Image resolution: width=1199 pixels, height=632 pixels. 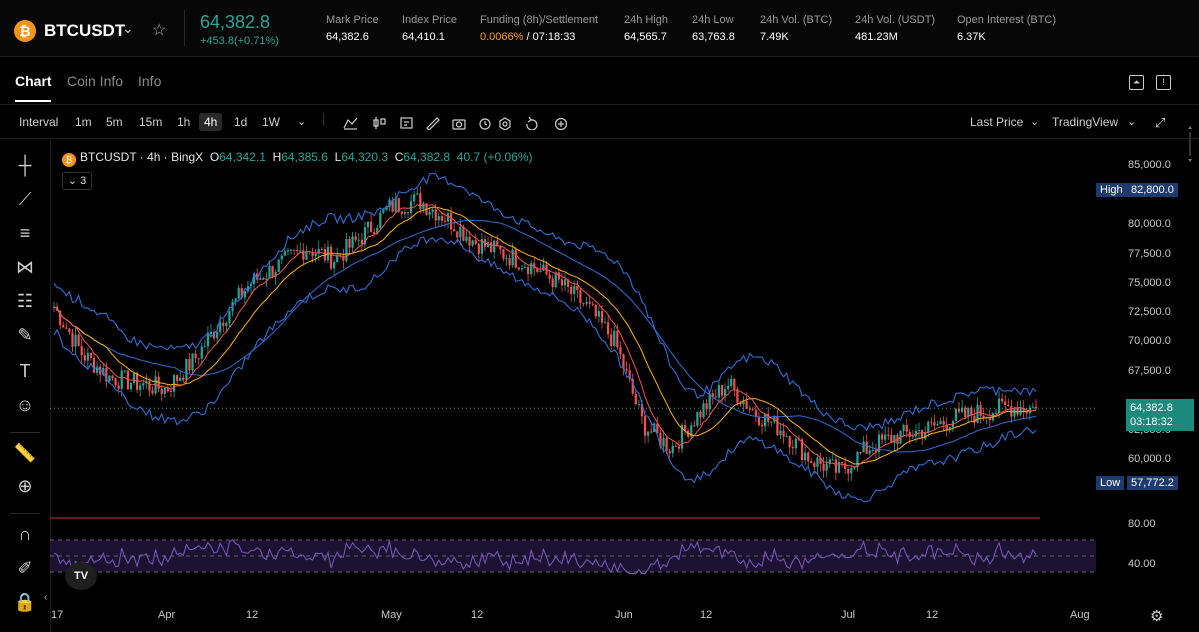 What do you see at coordinates (25, 165) in the screenshot?
I see `crosshair-icon: ┼` at bounding box center [25, 165].